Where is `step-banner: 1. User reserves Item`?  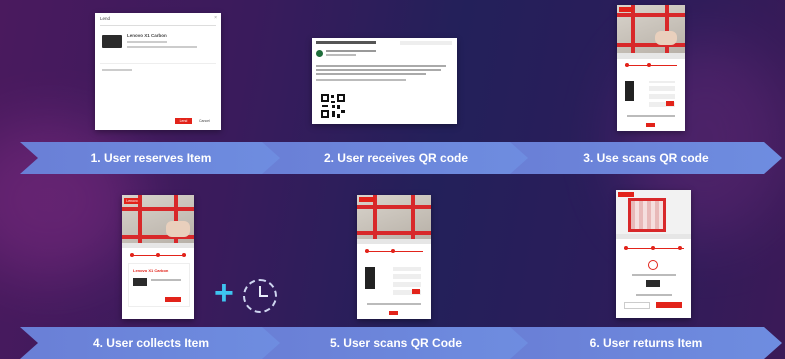 step-banner: 1. User reserves Item is located at coordinates (151, 158).